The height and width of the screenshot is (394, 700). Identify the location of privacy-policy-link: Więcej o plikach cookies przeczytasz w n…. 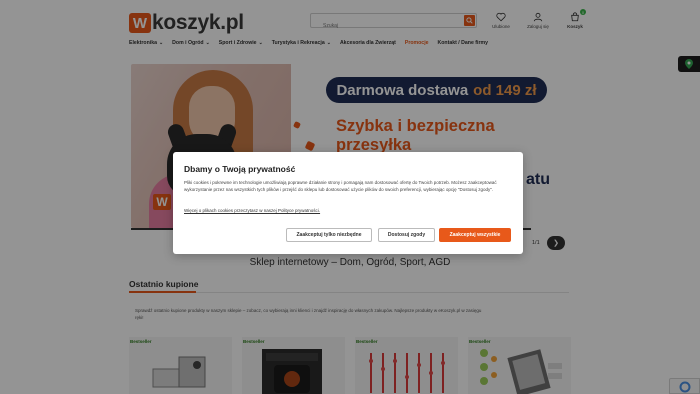
(252, 210).